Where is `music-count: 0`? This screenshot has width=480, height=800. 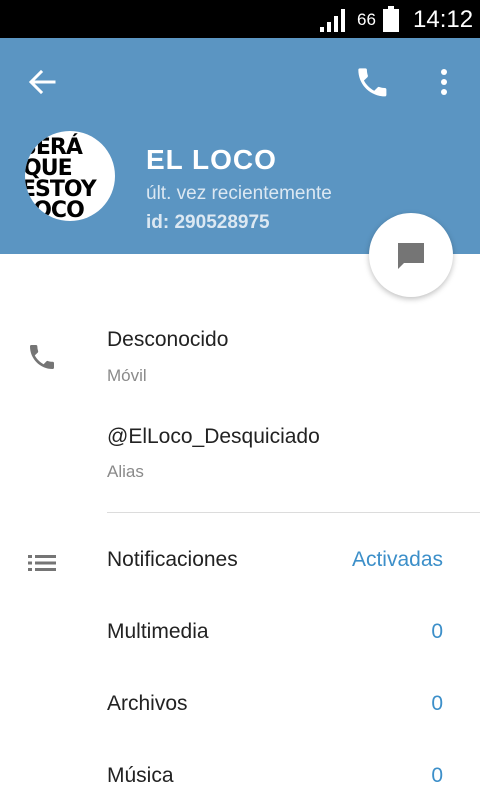
music-count: 0 is located at coordinates (437, 776).